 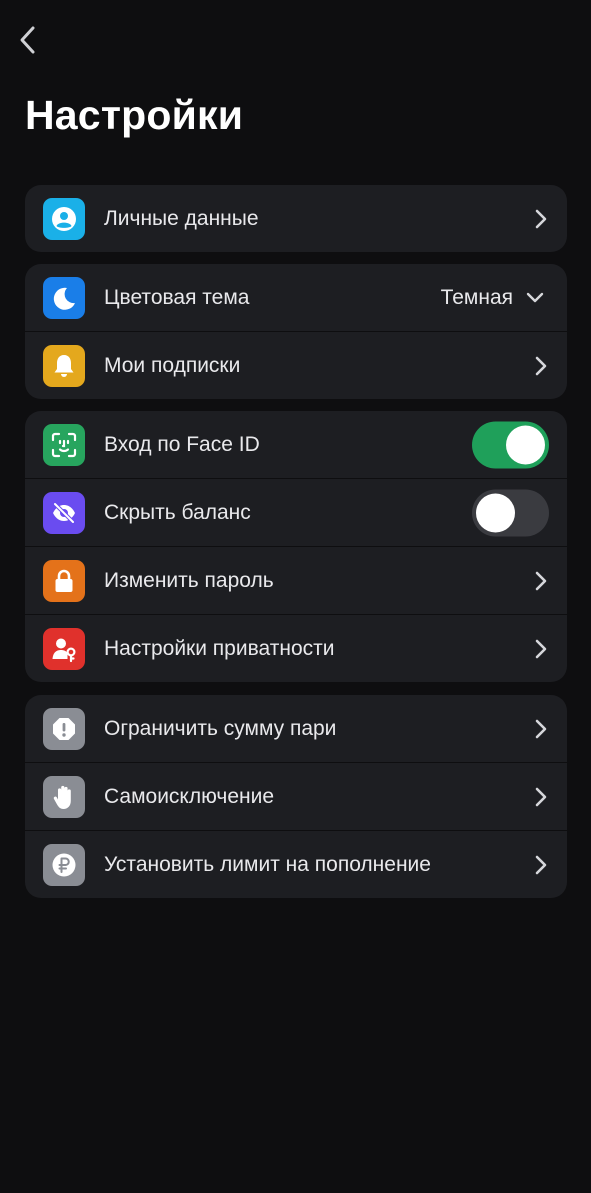 I want to click on row-label: Изменить пароль, so click(x=189, y=580).